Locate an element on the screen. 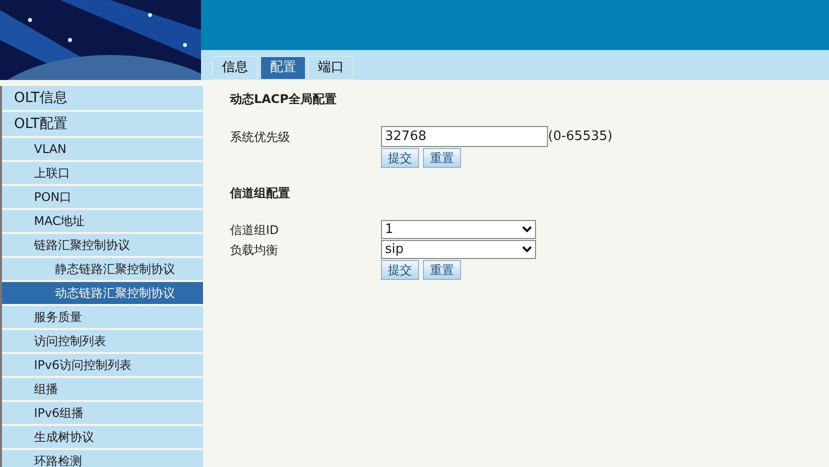 This screenshot has width=829, height=467. field-label: 负载均衡 is located at coordinates (254, 250).